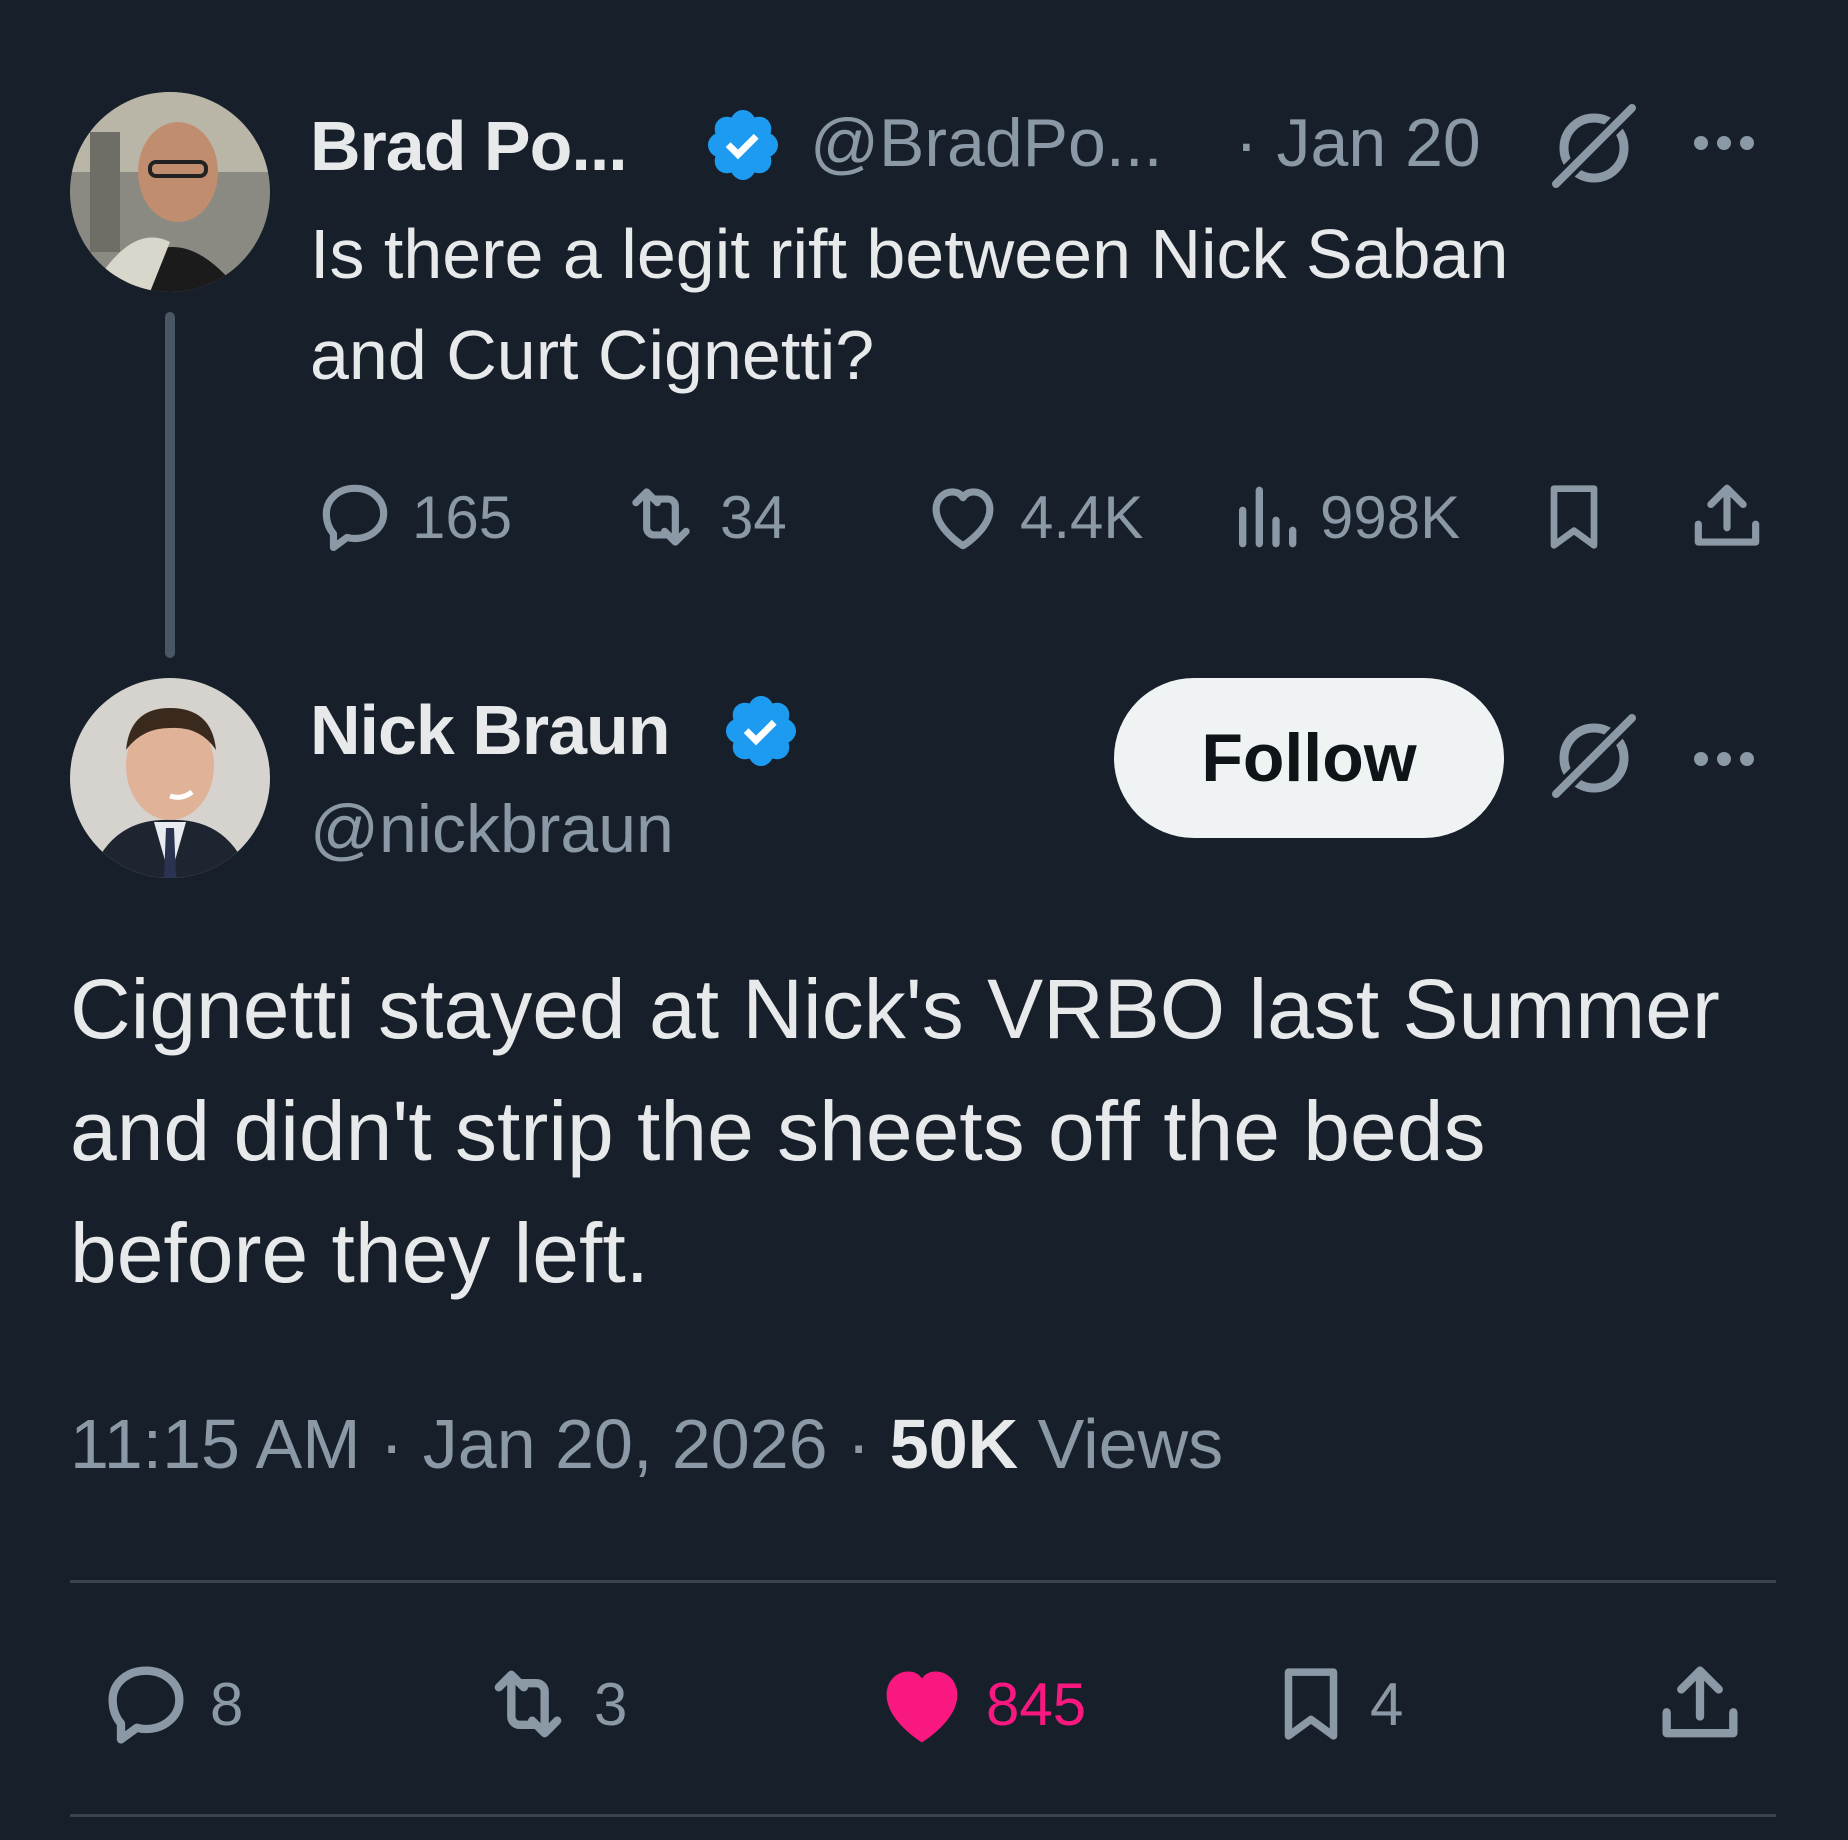 This screenshot has width=1848, height=1840. I want to click on parent-like-button: 4.4K, so click(1031, 517).